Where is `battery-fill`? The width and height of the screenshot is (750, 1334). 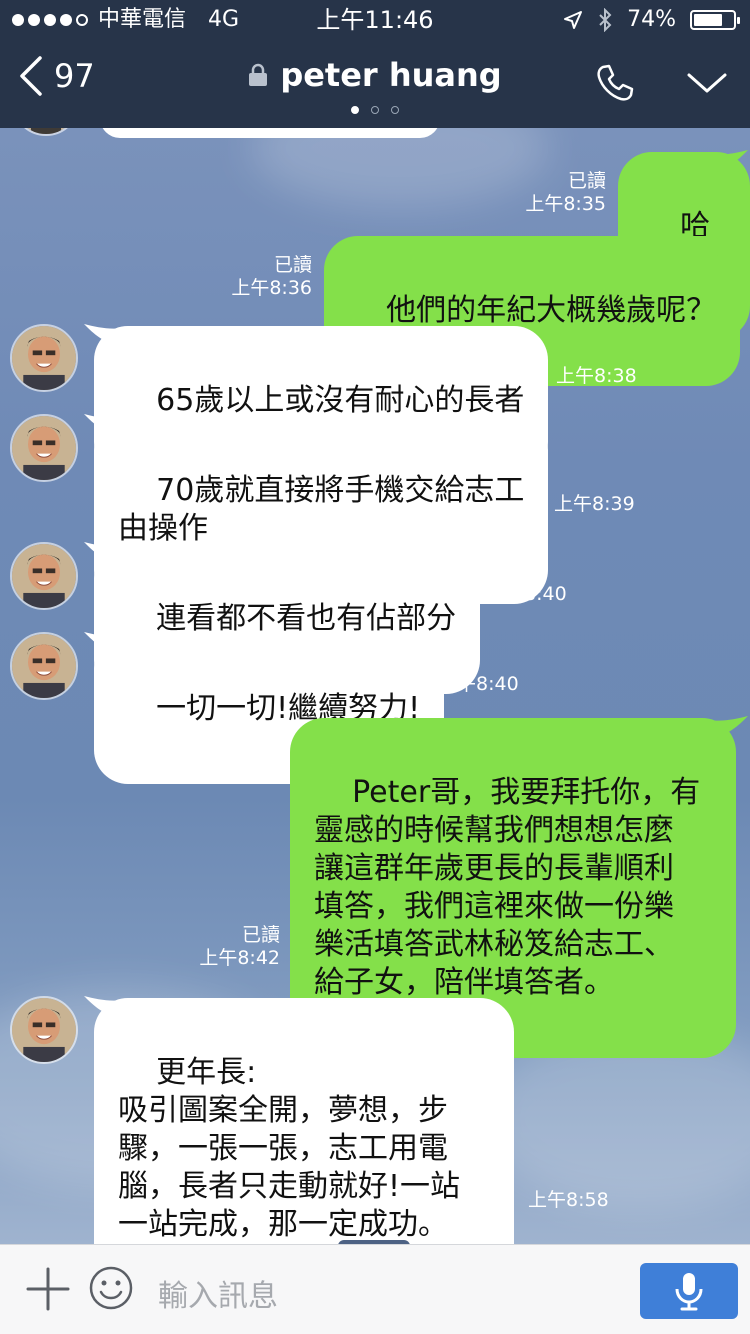 battery-fill is located at coordinates (708, 20).